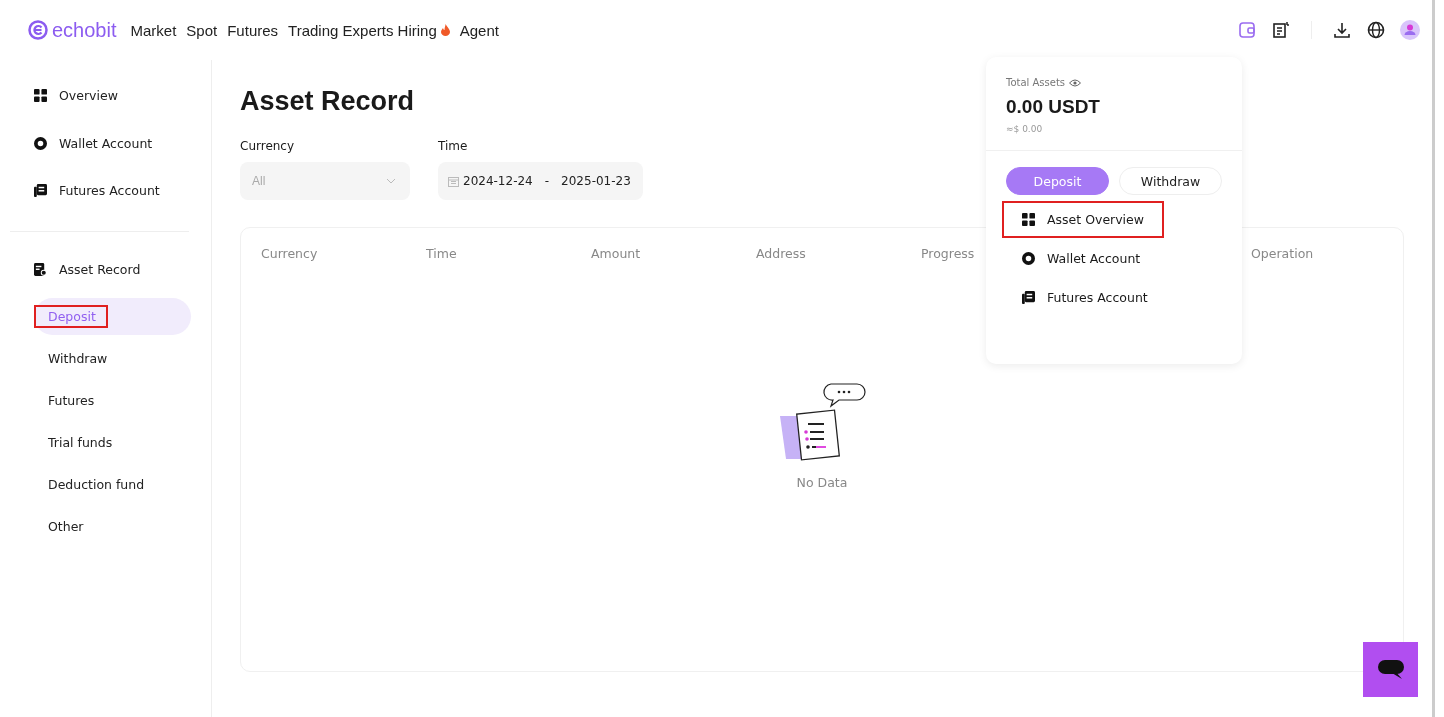  What do you see at coordinates (112, 442) in the screenshot?
I see `sidebar-subitem: Trial funds` at bounding box center [112, 442].